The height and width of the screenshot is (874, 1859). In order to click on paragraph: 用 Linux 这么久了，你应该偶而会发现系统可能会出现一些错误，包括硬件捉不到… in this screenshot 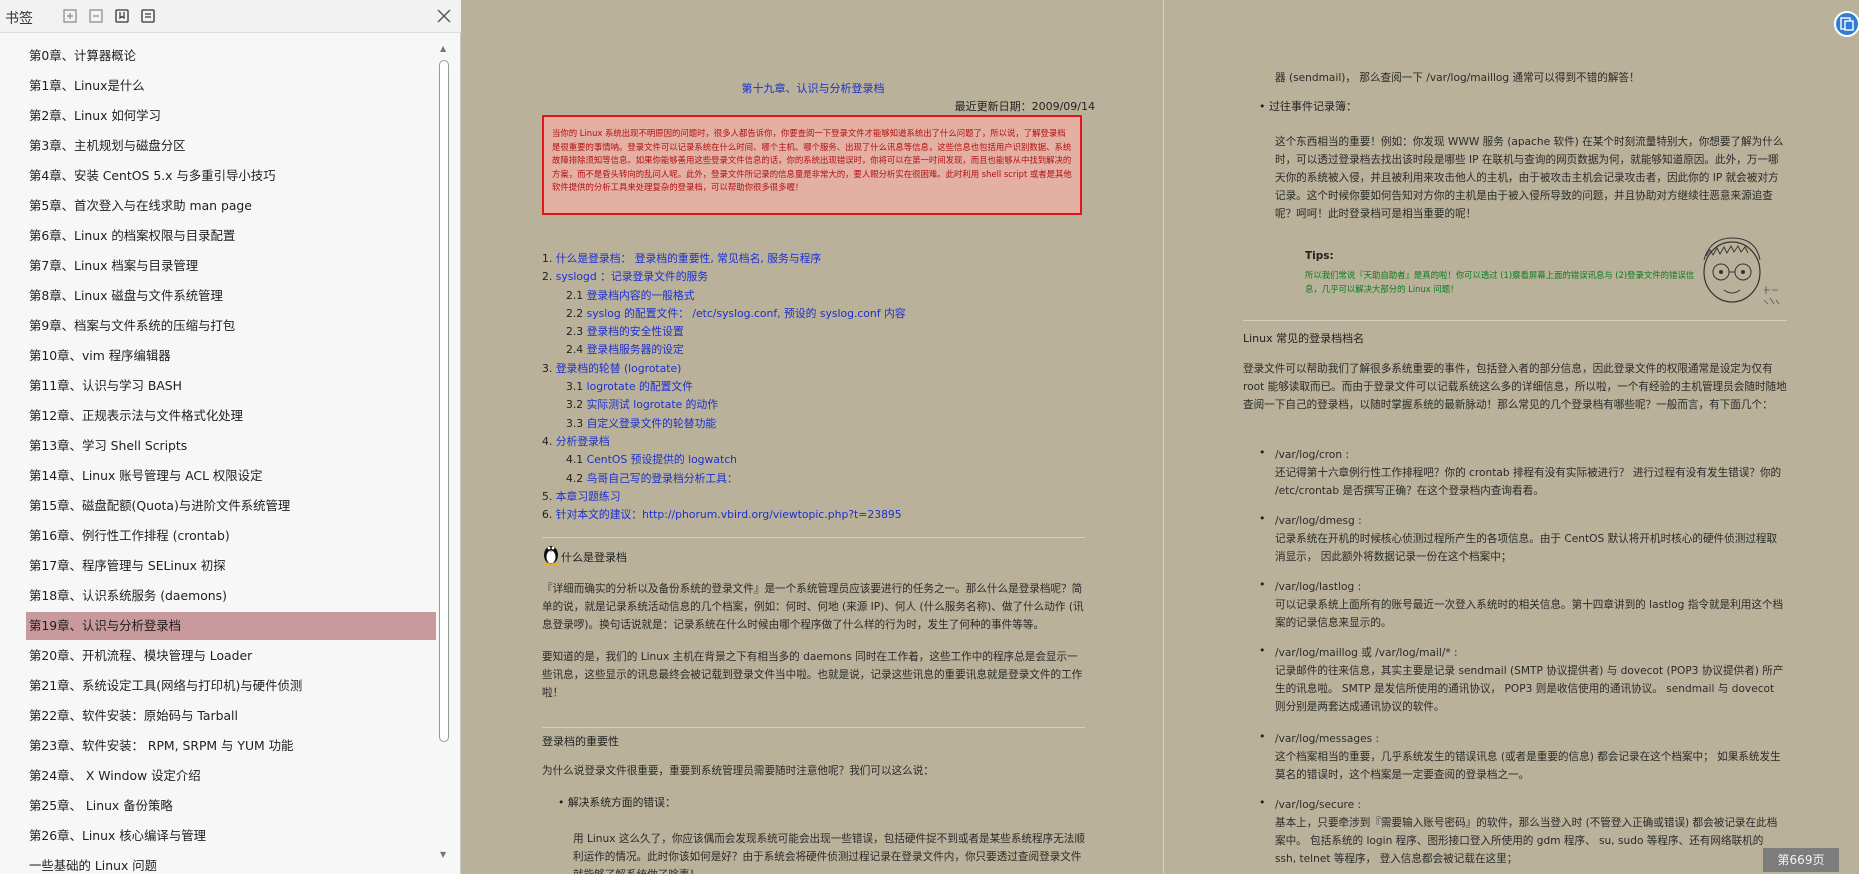, I will do `click(829, 853)`.